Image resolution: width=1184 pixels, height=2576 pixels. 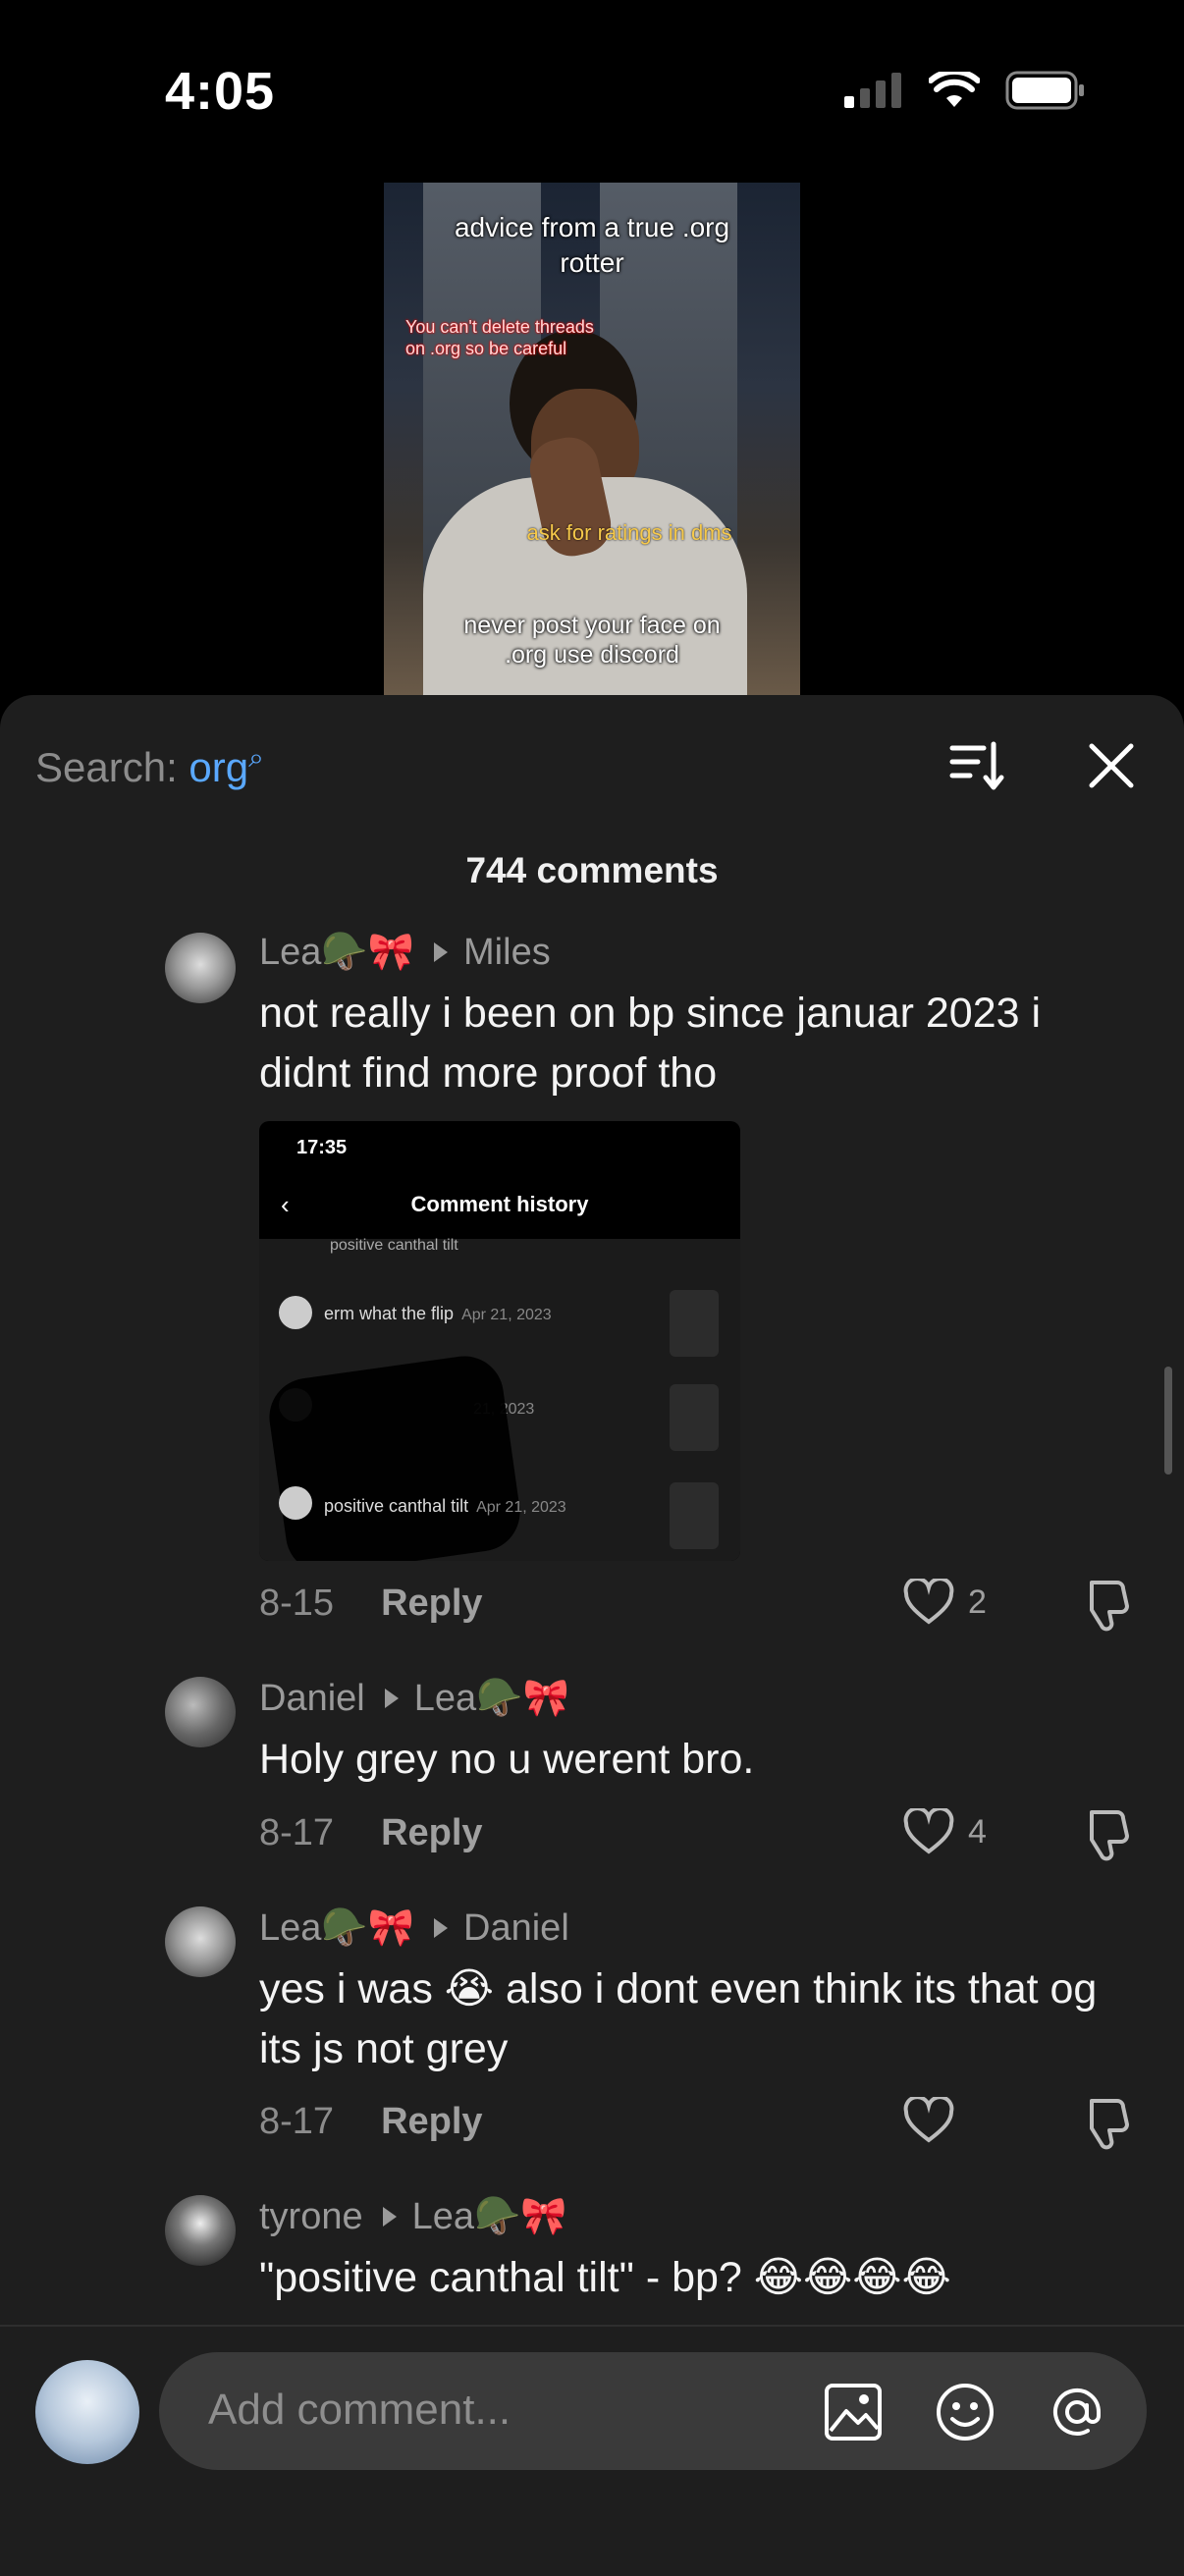 I want to click on battery-icon, so click(x=1044, y=90).